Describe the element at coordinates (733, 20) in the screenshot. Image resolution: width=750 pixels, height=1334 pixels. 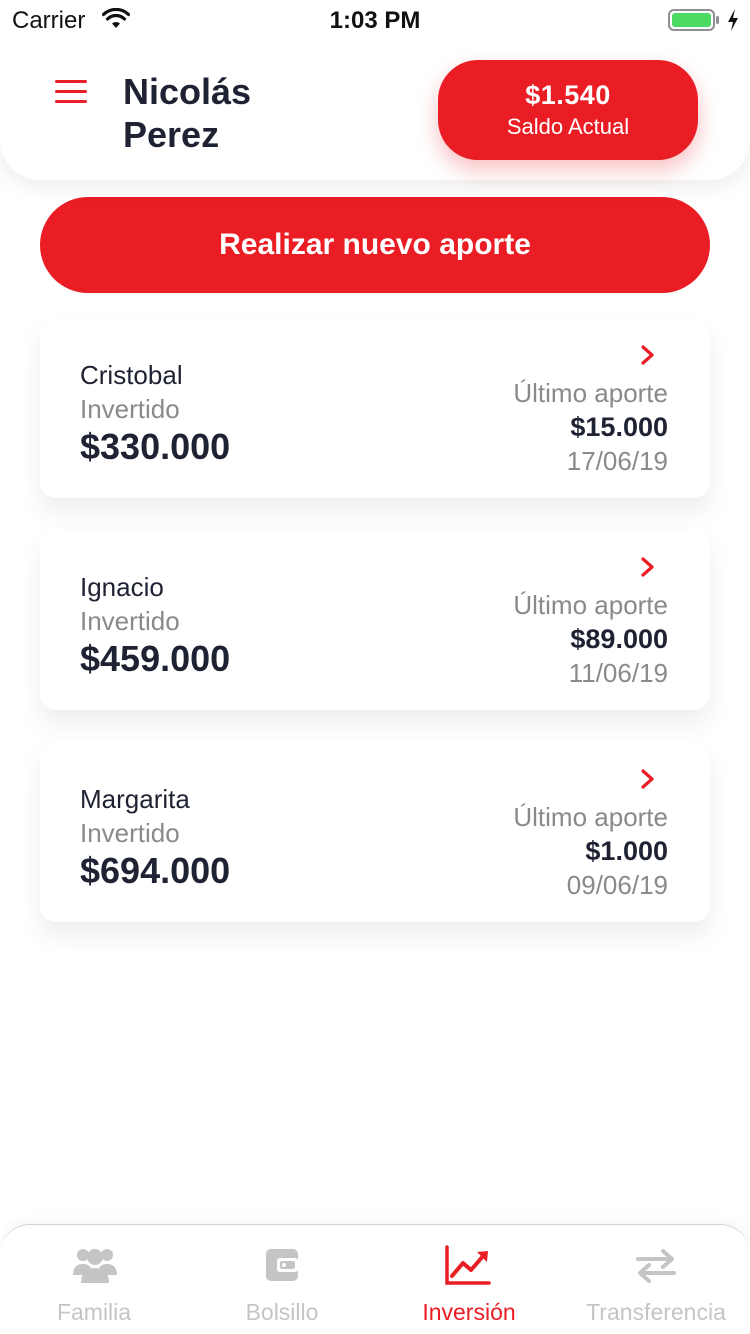
I see `charging-bolt-icon` at that location.